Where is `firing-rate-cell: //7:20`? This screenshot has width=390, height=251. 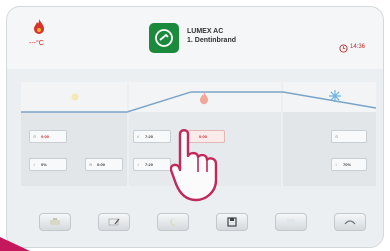 firing-rate-cell: //7:20 is located at coordinates (152, 136).